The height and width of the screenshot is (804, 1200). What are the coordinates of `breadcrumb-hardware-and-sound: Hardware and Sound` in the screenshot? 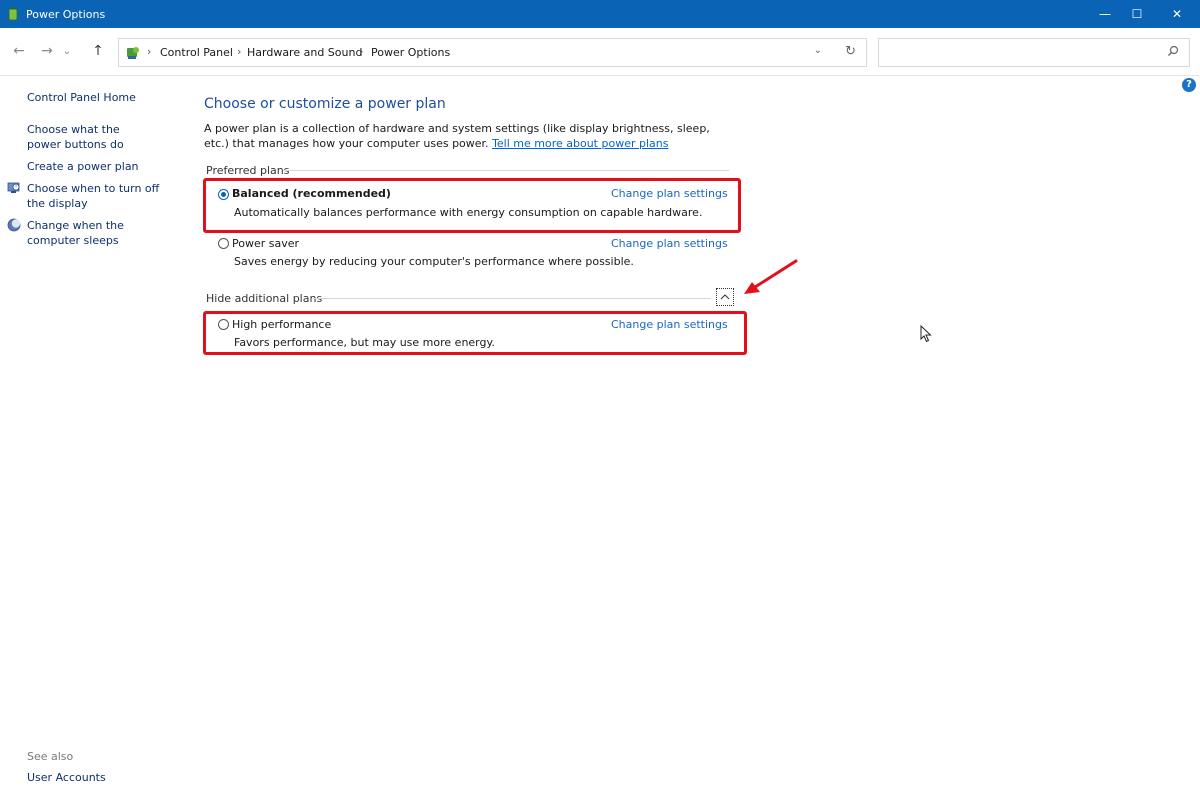 It's located at (304, 52).